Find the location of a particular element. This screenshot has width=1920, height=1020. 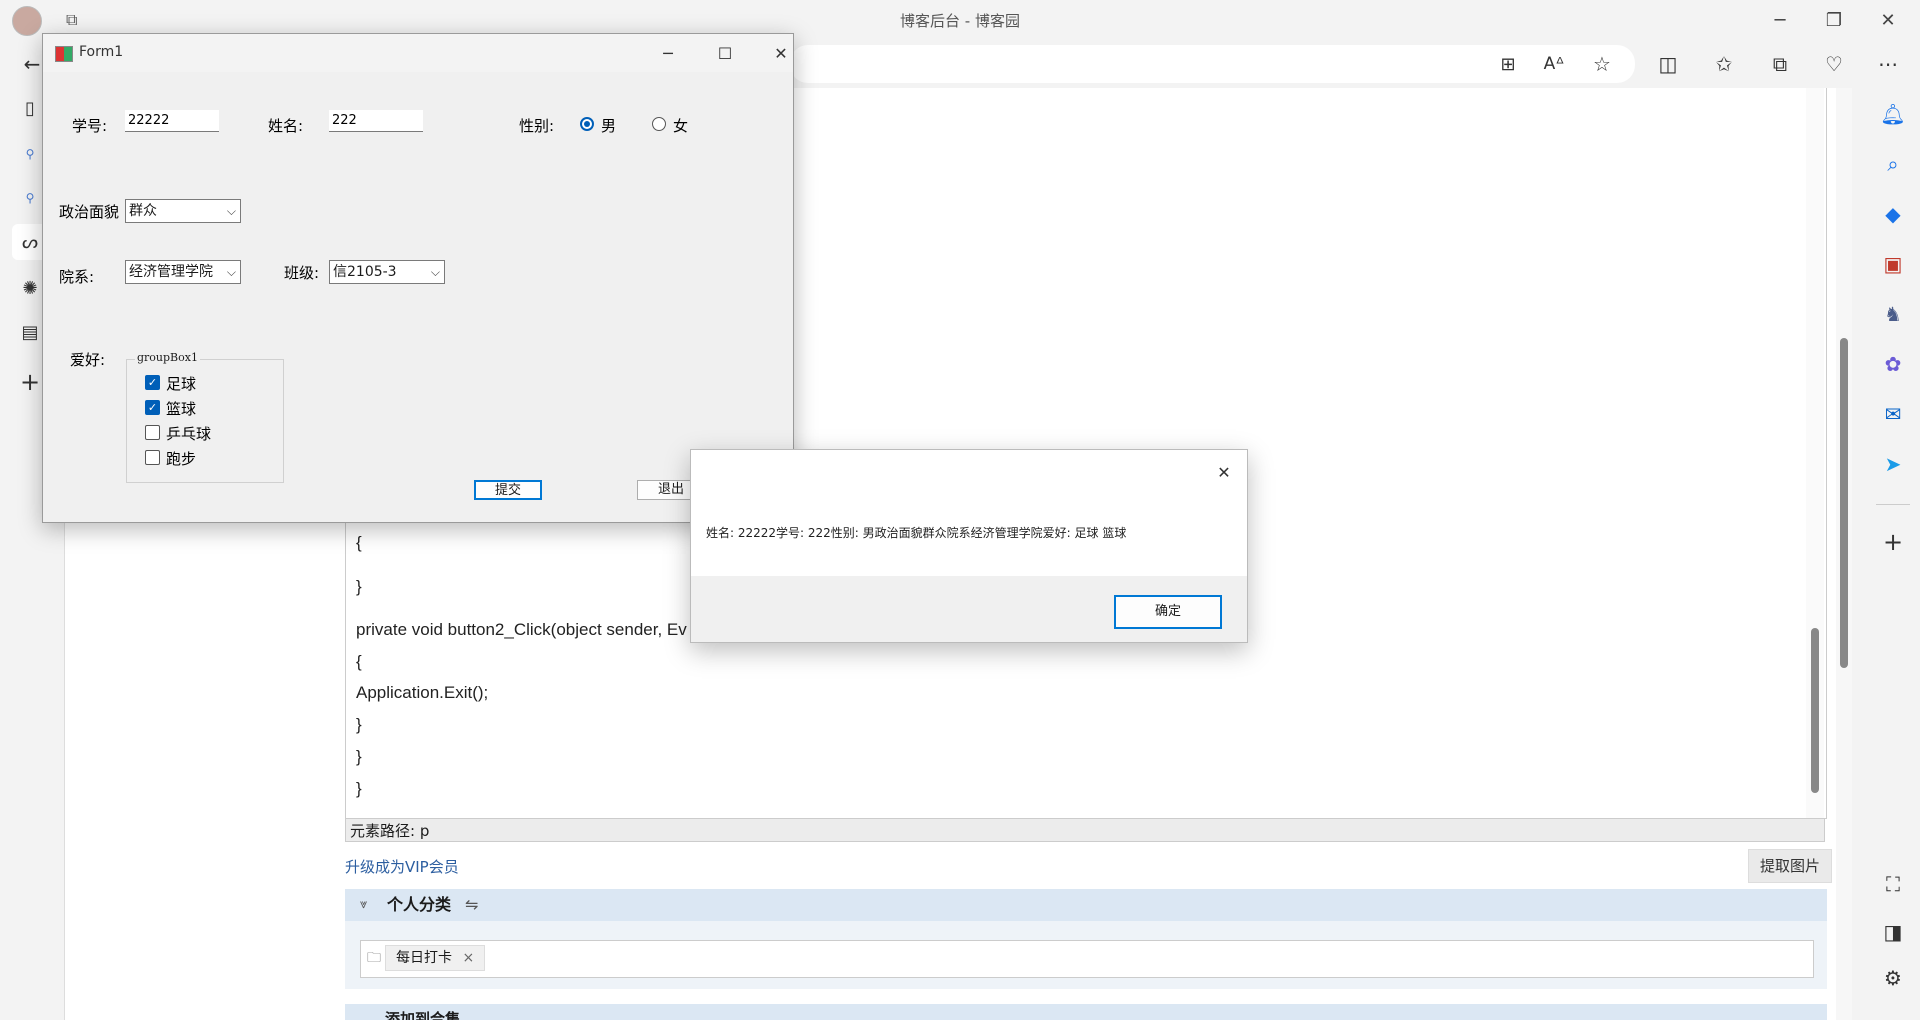

gender-female-radio is located at coordinates (659, 124).